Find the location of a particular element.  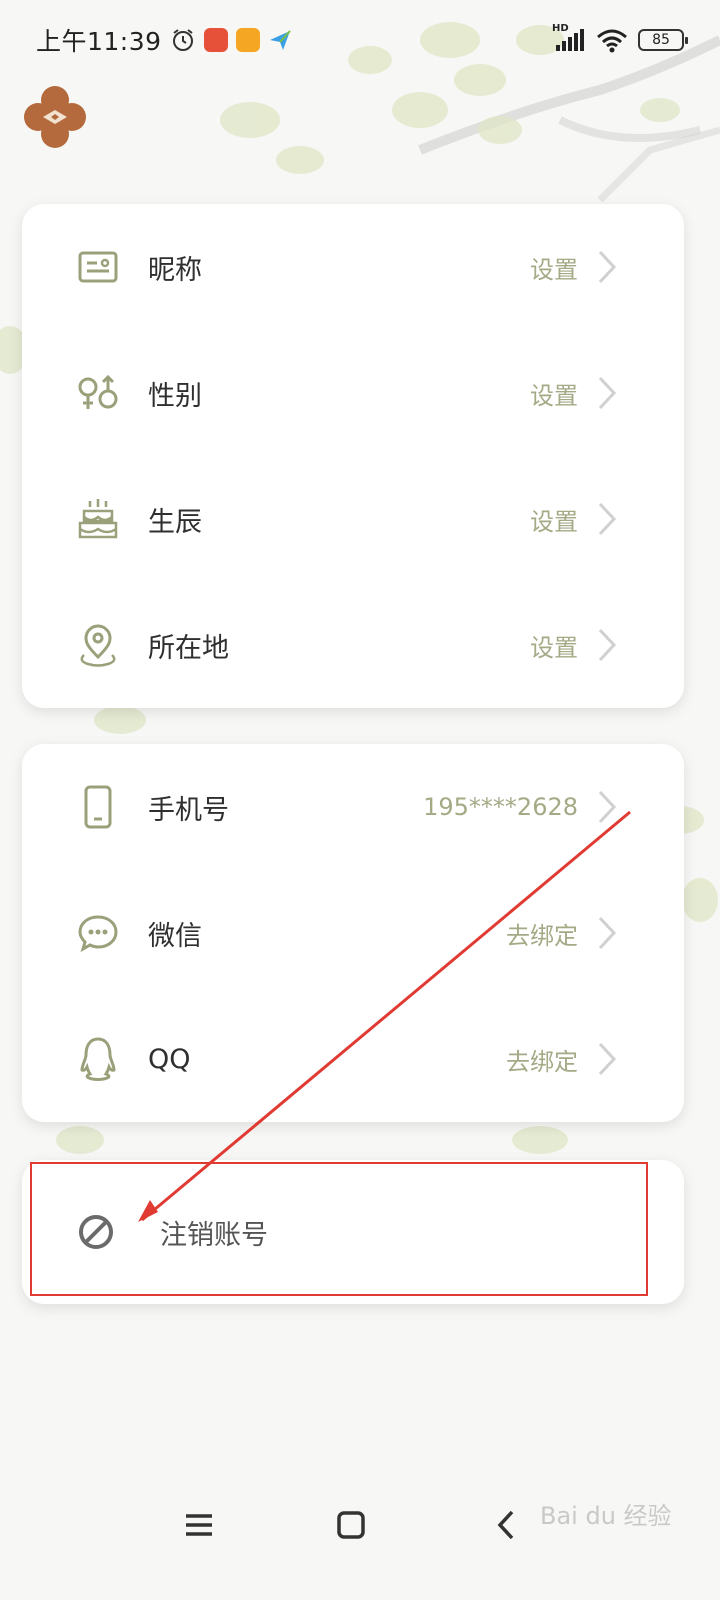

phone-label: 手机号 is located at coordinates (188, 810).